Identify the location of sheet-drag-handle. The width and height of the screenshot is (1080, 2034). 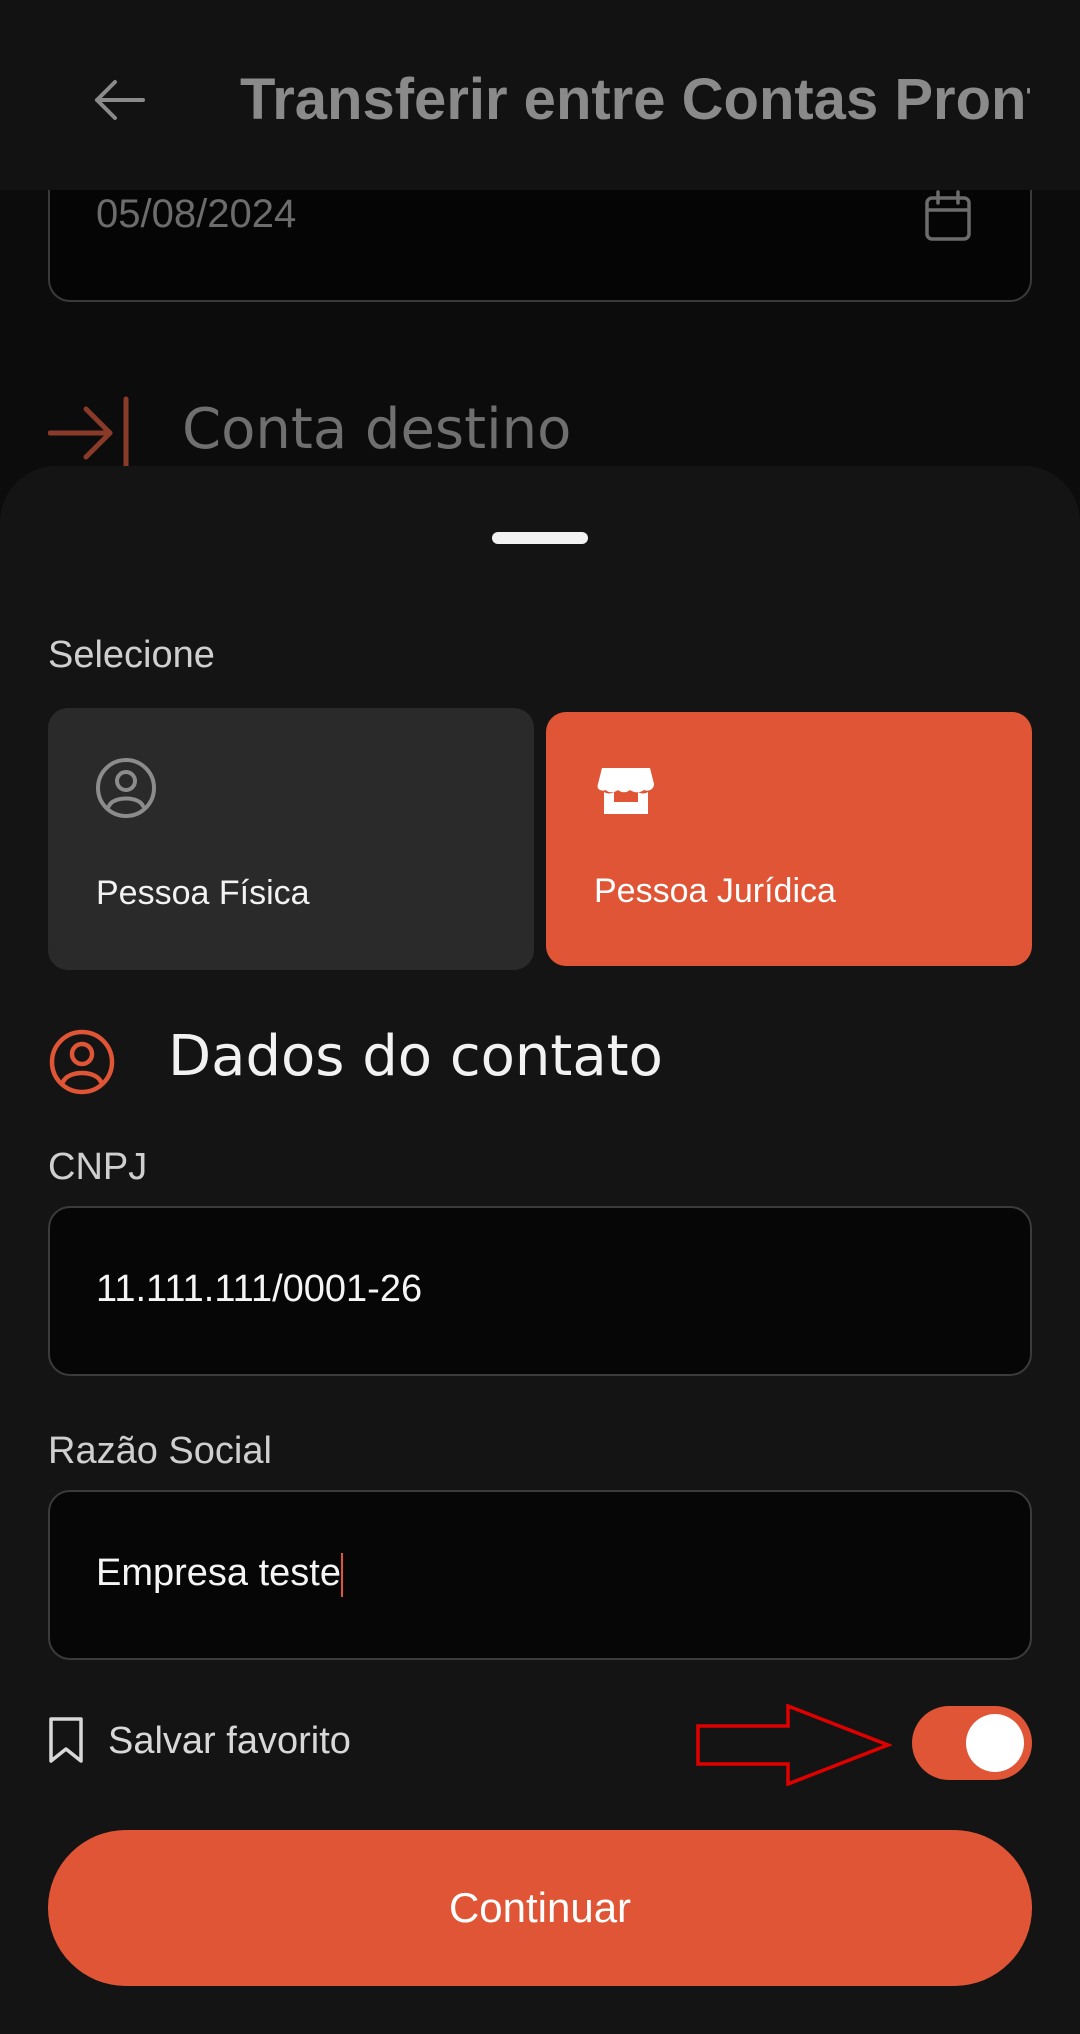
(540, 538).